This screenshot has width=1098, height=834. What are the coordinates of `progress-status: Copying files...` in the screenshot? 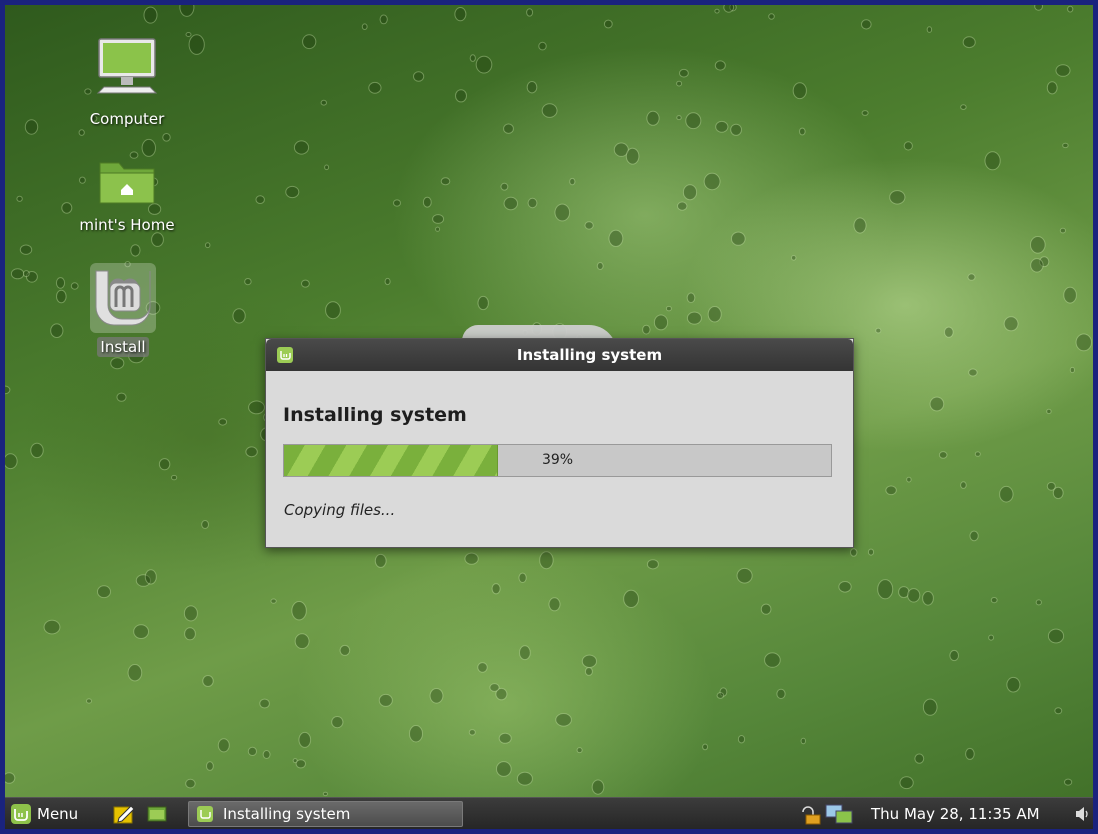 It's located at (340, 510).